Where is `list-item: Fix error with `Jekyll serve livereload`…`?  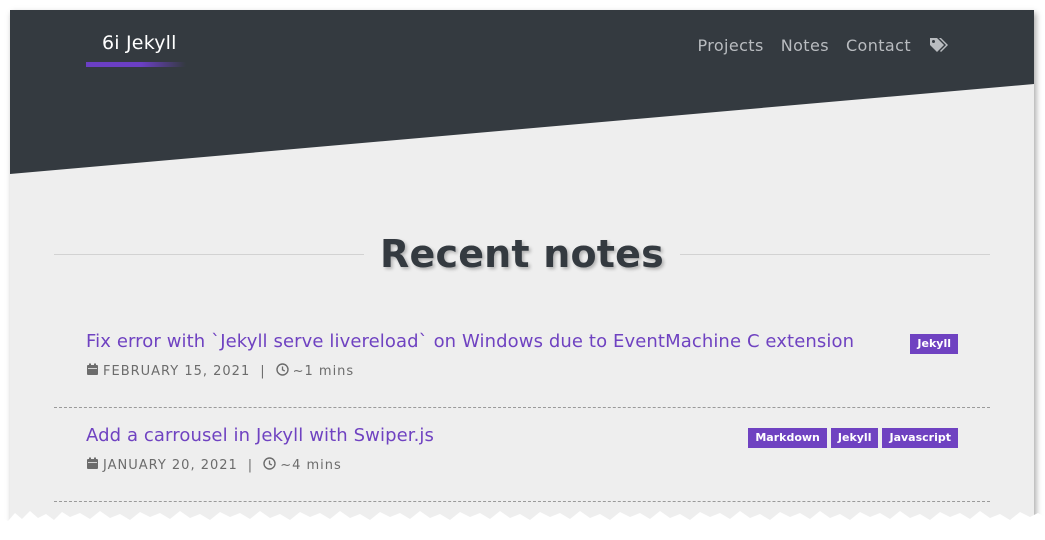
list-item: Fix error with `Jekyll serve livereload`… is located at coordinates (522, 368).